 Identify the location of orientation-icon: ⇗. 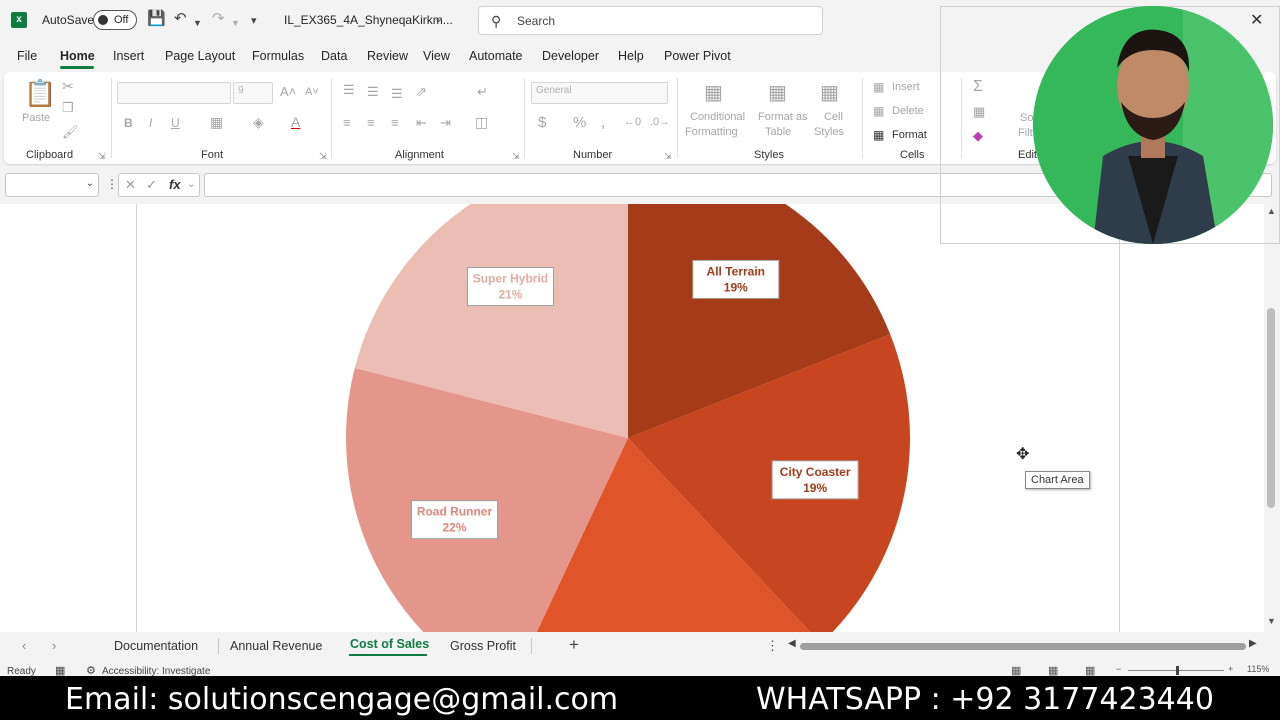
(421, 92).